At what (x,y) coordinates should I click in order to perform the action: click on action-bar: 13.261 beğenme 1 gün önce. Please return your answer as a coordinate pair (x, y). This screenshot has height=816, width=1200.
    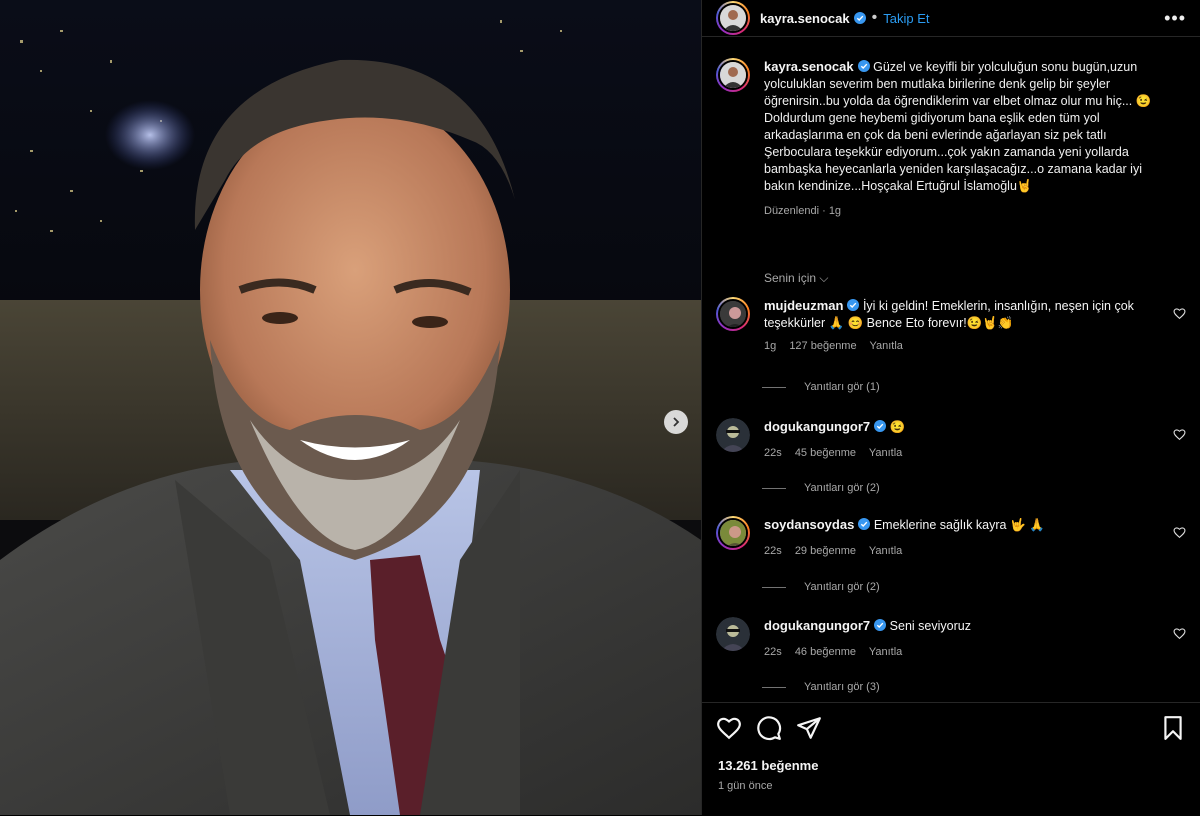
    Looking at the image, I should click on (951, 759).